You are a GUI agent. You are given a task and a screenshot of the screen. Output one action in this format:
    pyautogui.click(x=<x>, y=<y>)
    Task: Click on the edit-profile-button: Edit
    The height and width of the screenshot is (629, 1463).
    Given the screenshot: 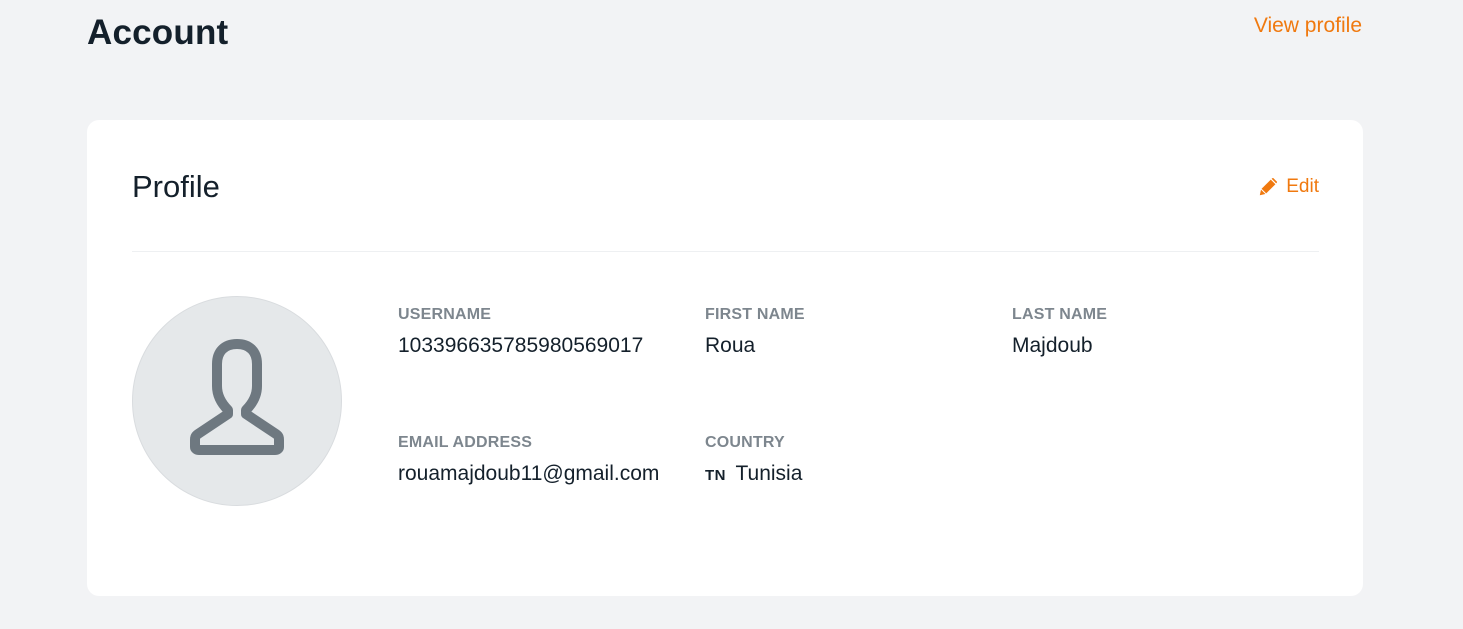 What is the action you would take?
    pyautogui.click(x=1289, y=187)
    